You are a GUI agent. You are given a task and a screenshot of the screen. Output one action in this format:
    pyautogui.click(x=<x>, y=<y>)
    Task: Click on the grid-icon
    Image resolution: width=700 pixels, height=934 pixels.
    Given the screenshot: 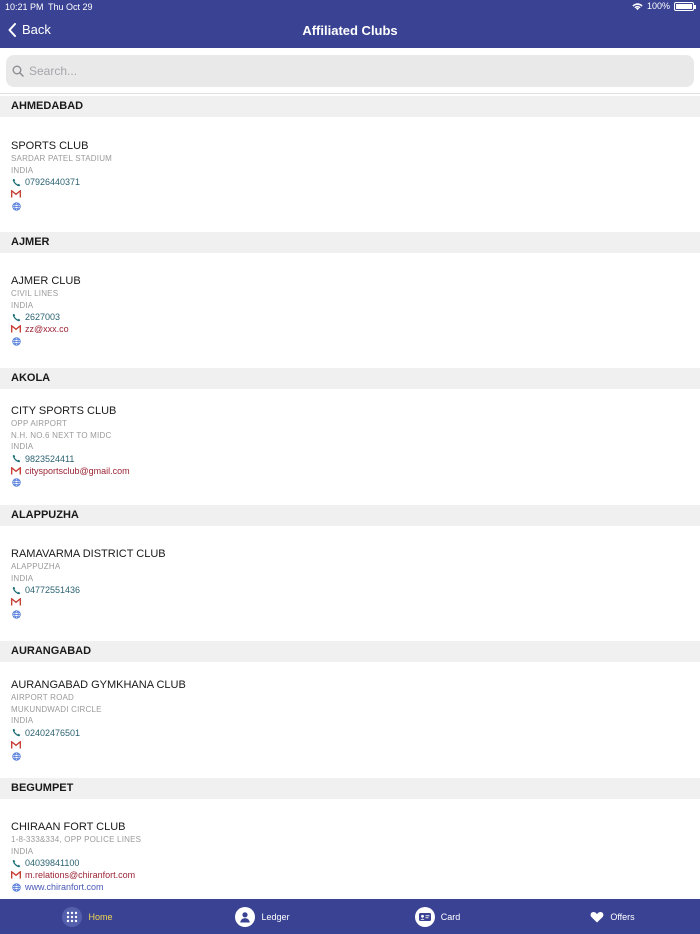 What is the action you would take?
    pyautogui.click(x=72, y=916)
    